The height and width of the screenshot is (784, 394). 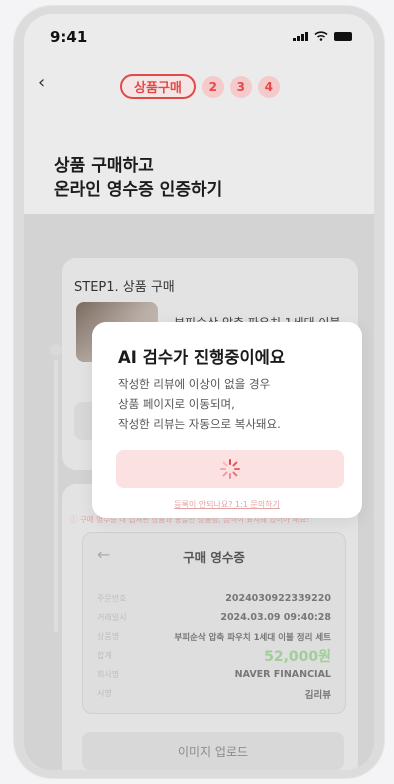 What do you see at coordinates (214, 674) in the screenshot?
I see `receipt-row: 회사명 NAVER FINANCIAL` at bounding box center [214, 674].